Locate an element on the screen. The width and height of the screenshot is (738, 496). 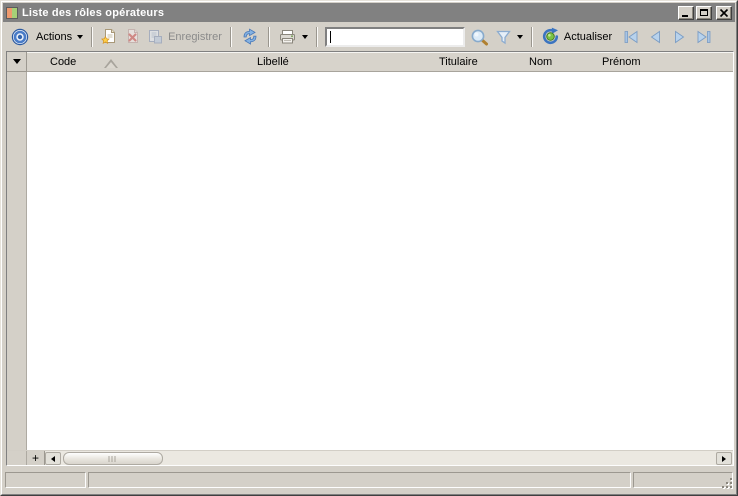
column-headers: Code Libellé Titulaire Nom Prénom is located at coordinates (380, 62).